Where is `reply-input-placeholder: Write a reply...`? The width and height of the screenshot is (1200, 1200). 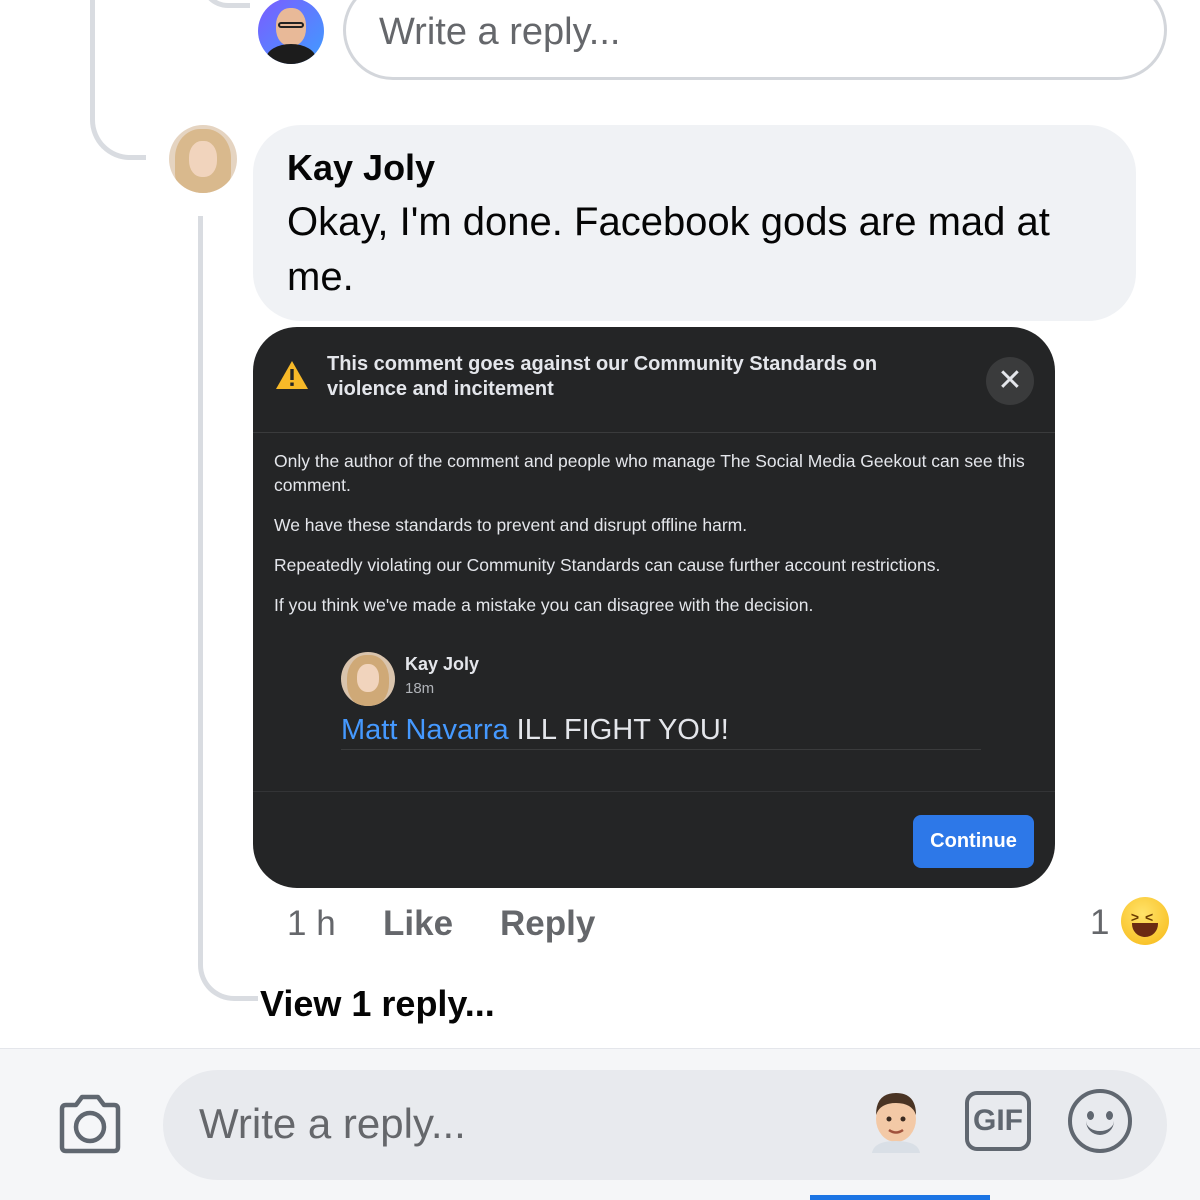
reply-input-placeholder: Write a reply... is located at coordinates (500, 32).